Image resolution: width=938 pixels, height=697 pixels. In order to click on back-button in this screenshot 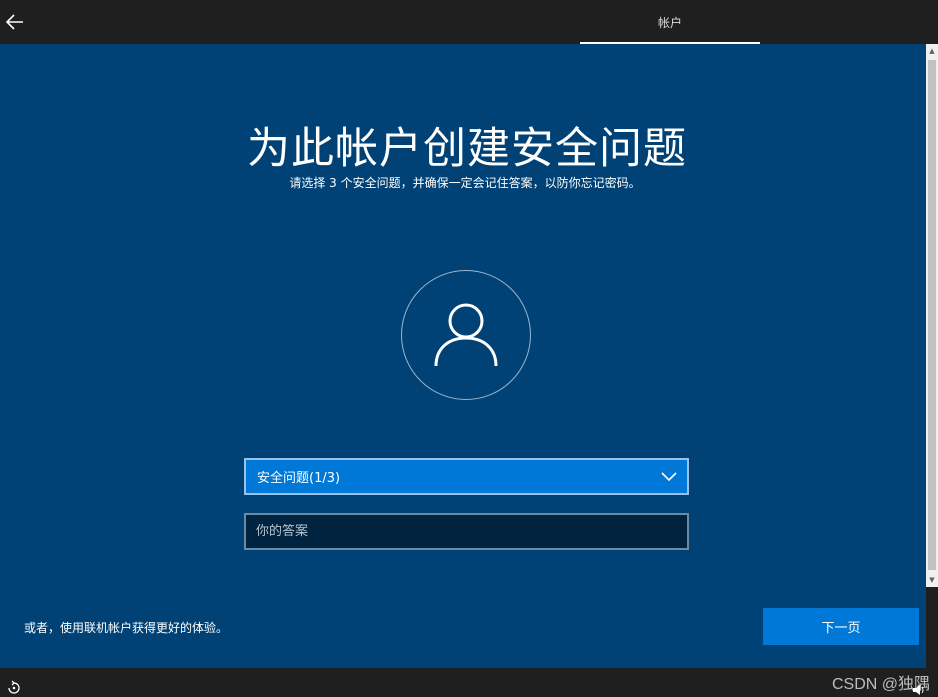, I will do `click(15, 22)`.